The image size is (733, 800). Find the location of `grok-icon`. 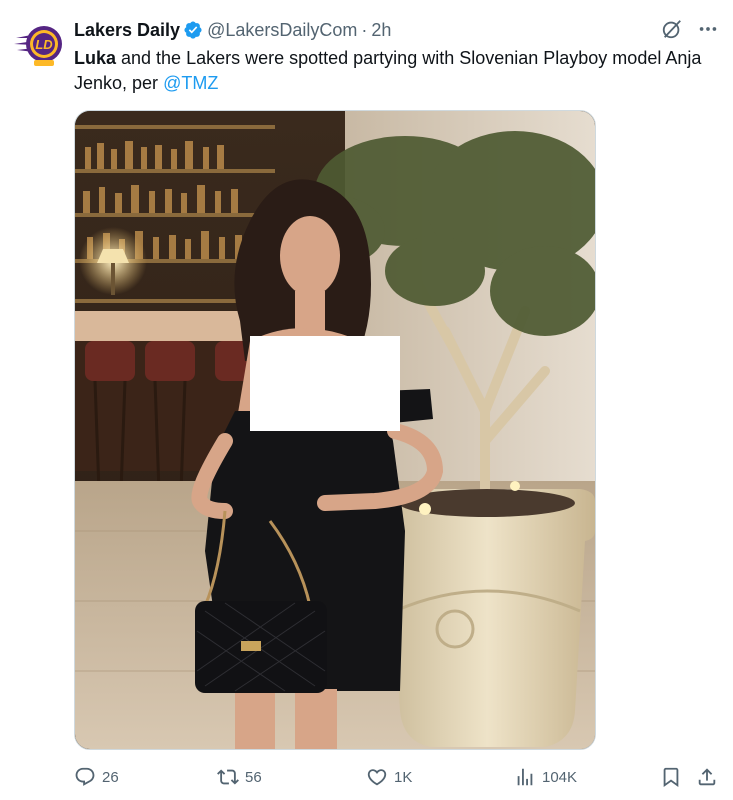

grok-icon is located at coordinates (672, 29).